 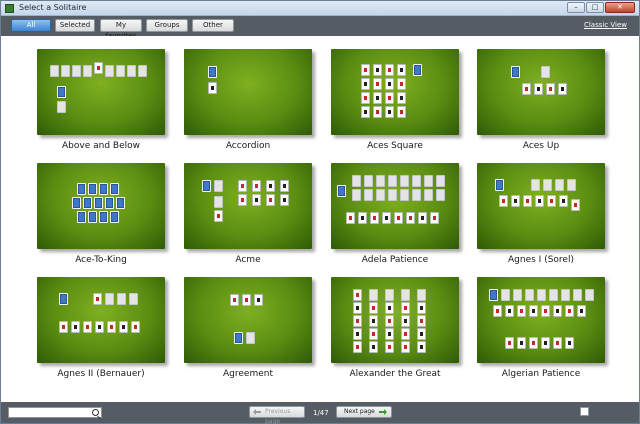 I want to click on tab-other: Other, so click(x=213, y=25).